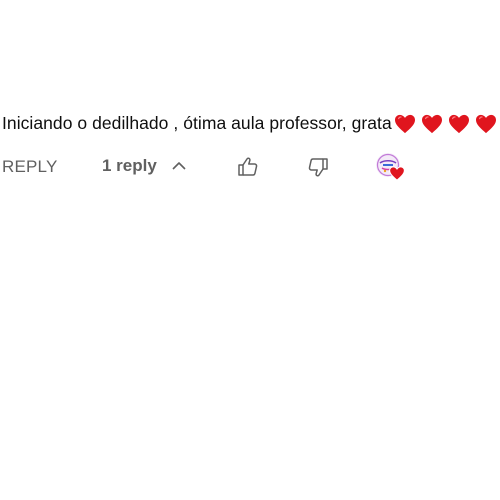  I want to click on replies-toggle-button: 1 reply, so click(144, 166).